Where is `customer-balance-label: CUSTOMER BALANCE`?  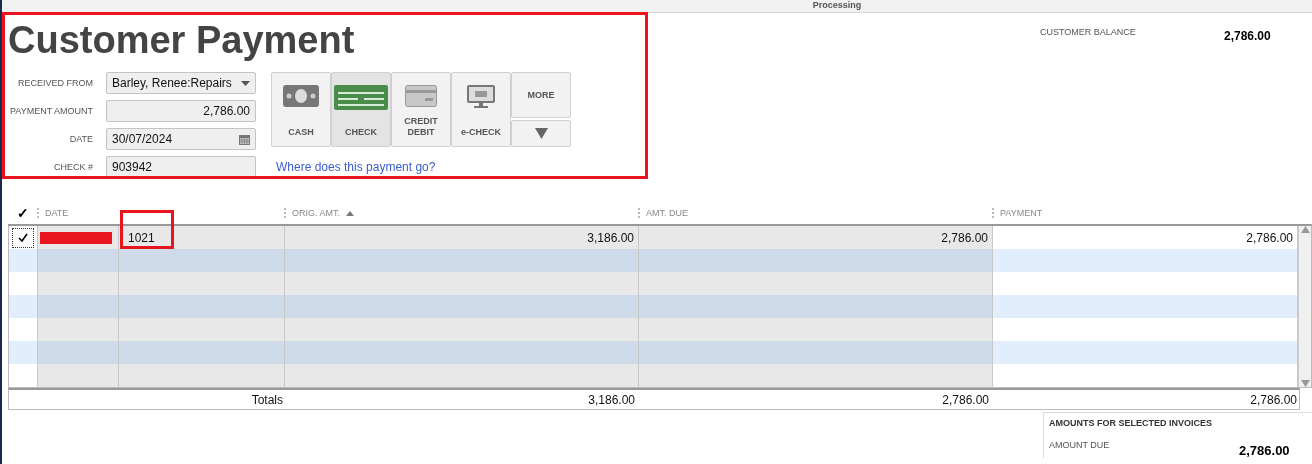 customer-balance-label: CUSTOMER BALANCE is located at coordinates (1088, 33).